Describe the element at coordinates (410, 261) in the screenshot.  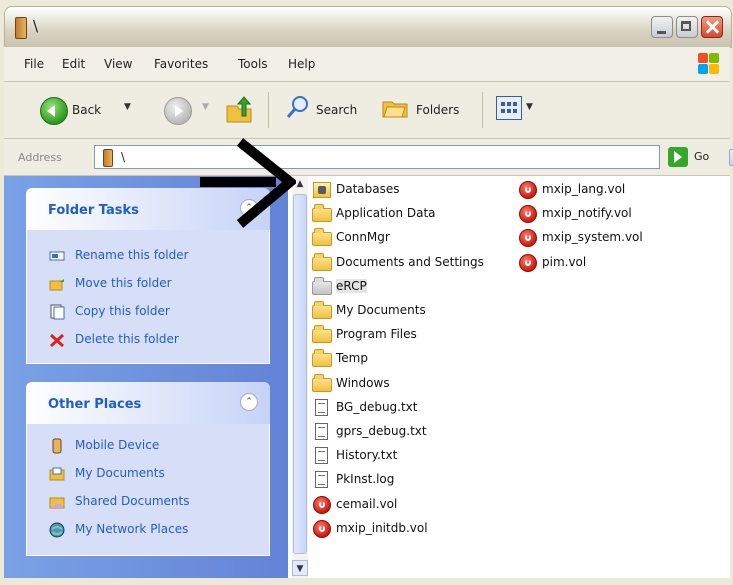
I see `file-name: Documents and Settings` at that location.